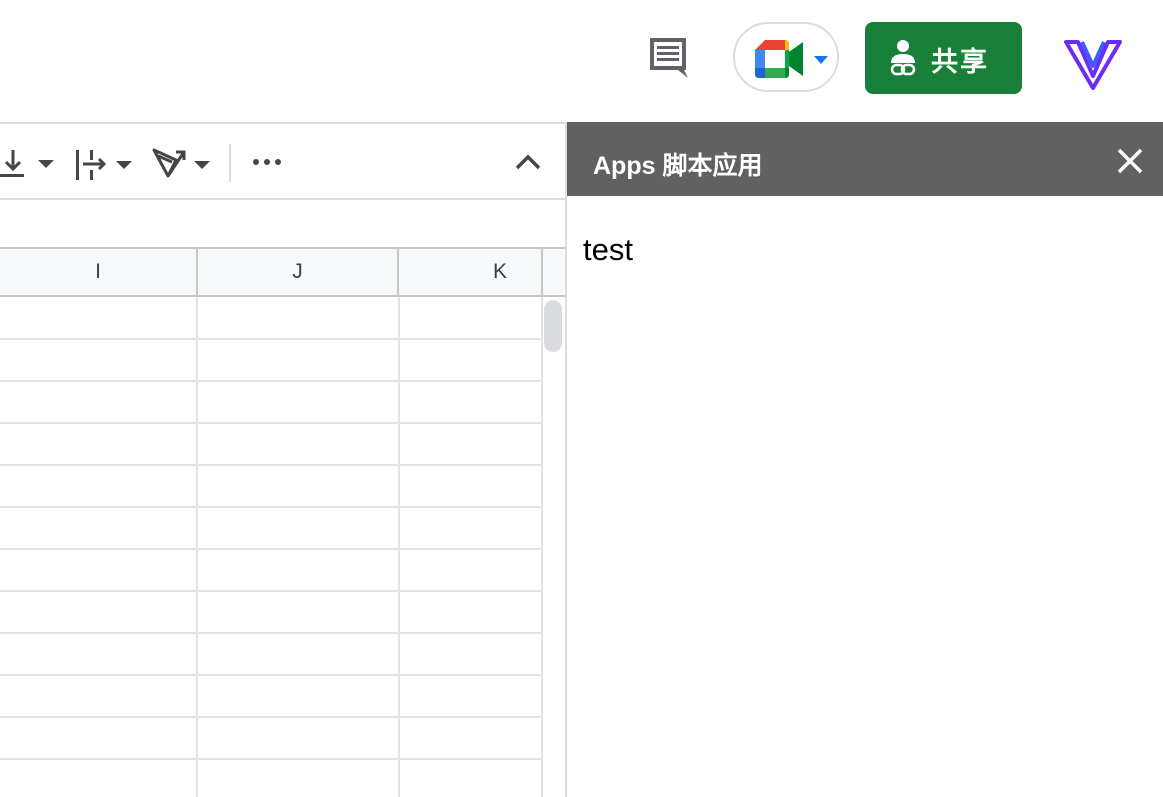  I want to click on close-icon, so click(1130, 161).